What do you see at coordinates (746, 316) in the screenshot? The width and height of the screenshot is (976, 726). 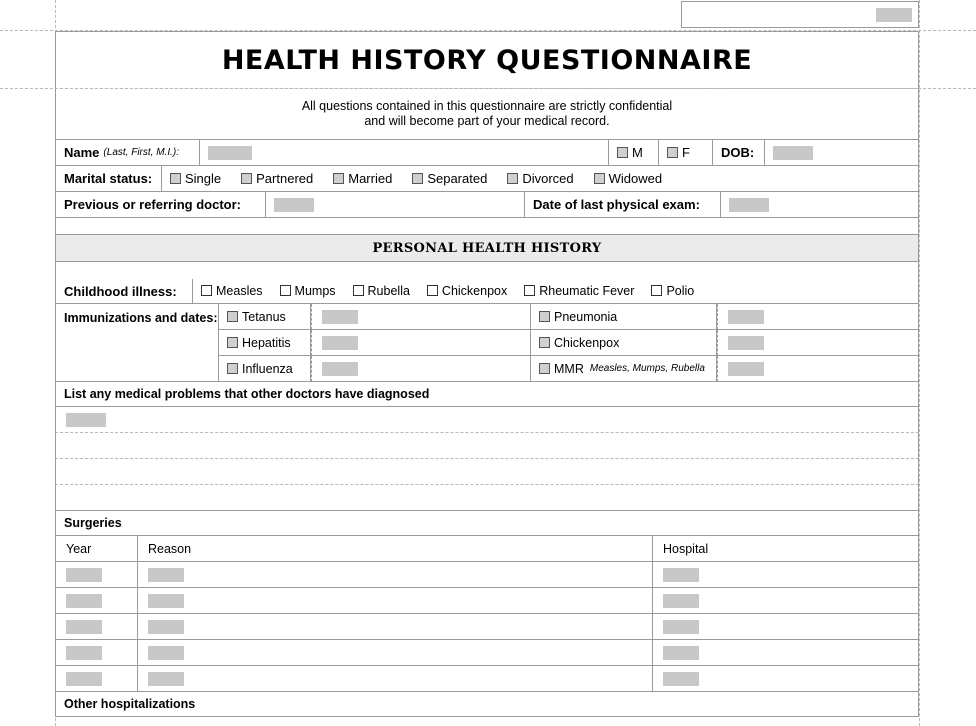 I see `immunization-pneumonia-date-input` at bounding box center [746, 316].